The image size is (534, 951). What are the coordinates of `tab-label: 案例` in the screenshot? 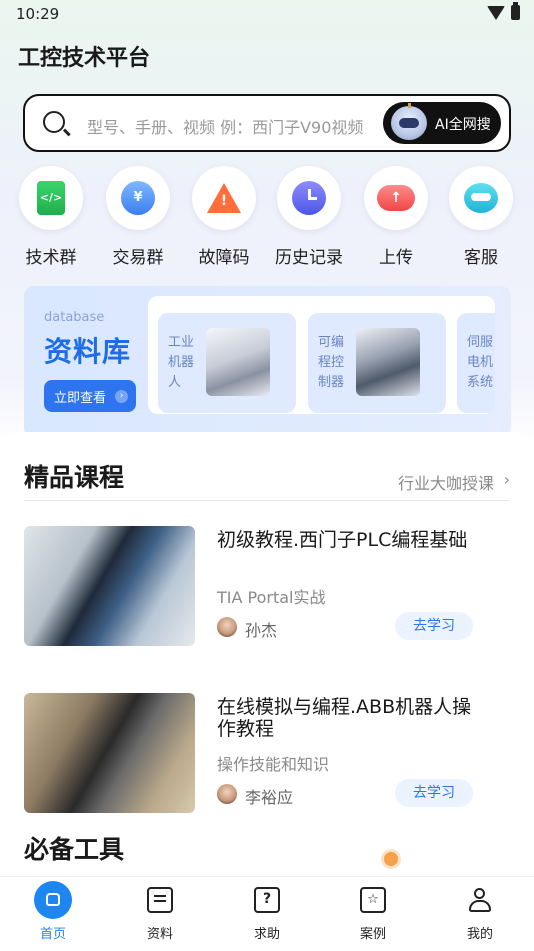 It's located at (372, 934).